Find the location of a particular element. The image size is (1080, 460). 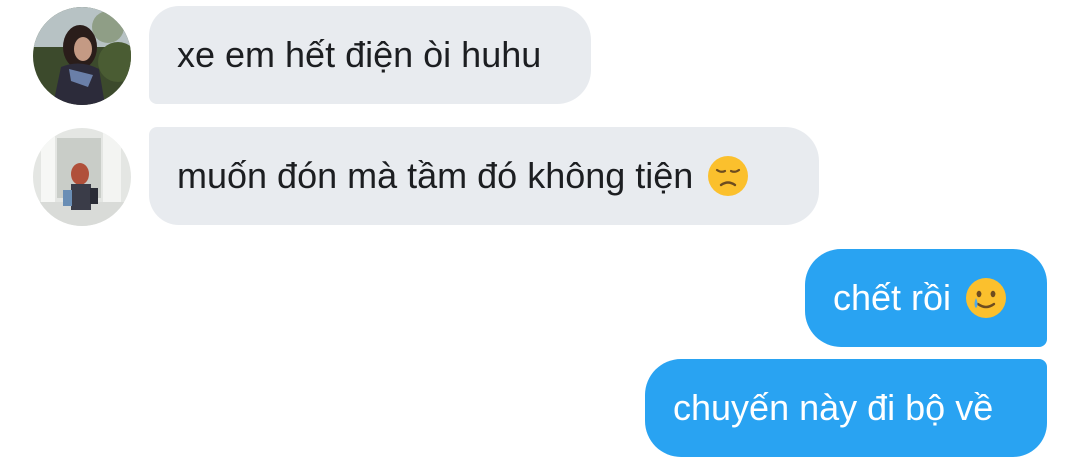

disappointed-face-icon is located at coordinates (728, 176).